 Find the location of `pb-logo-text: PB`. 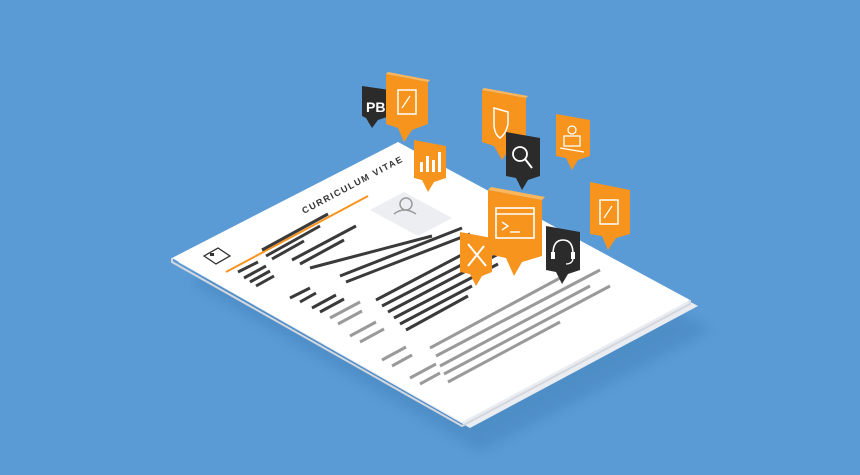

pb-logo-text: PB is located at coordinates (375, 107).